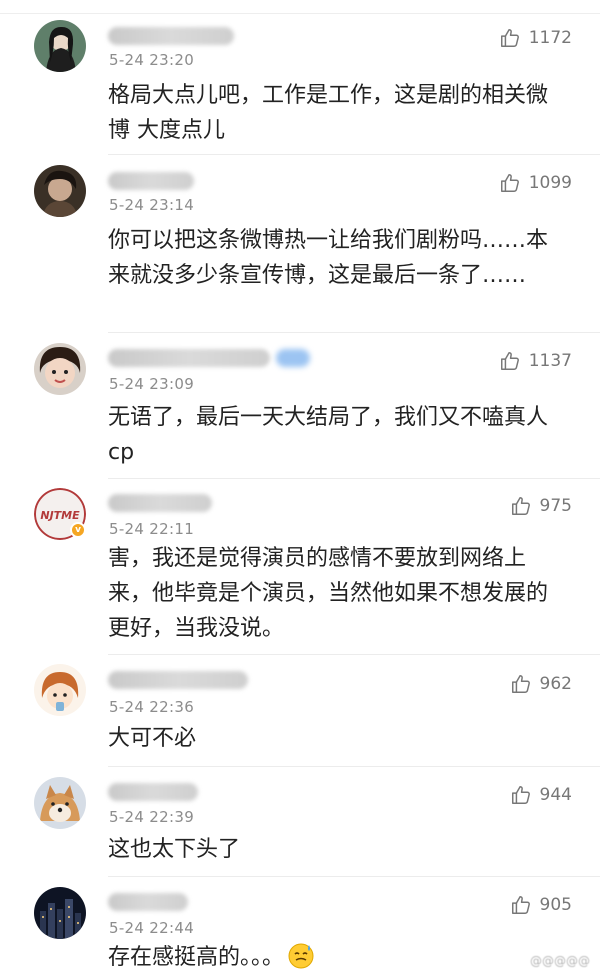 Image resolution: width=600 pixels, height=973 pixels. Describe the element at coordinates (60, 191) in the screenshot. I see `avatar-portrait-icon` at that location.